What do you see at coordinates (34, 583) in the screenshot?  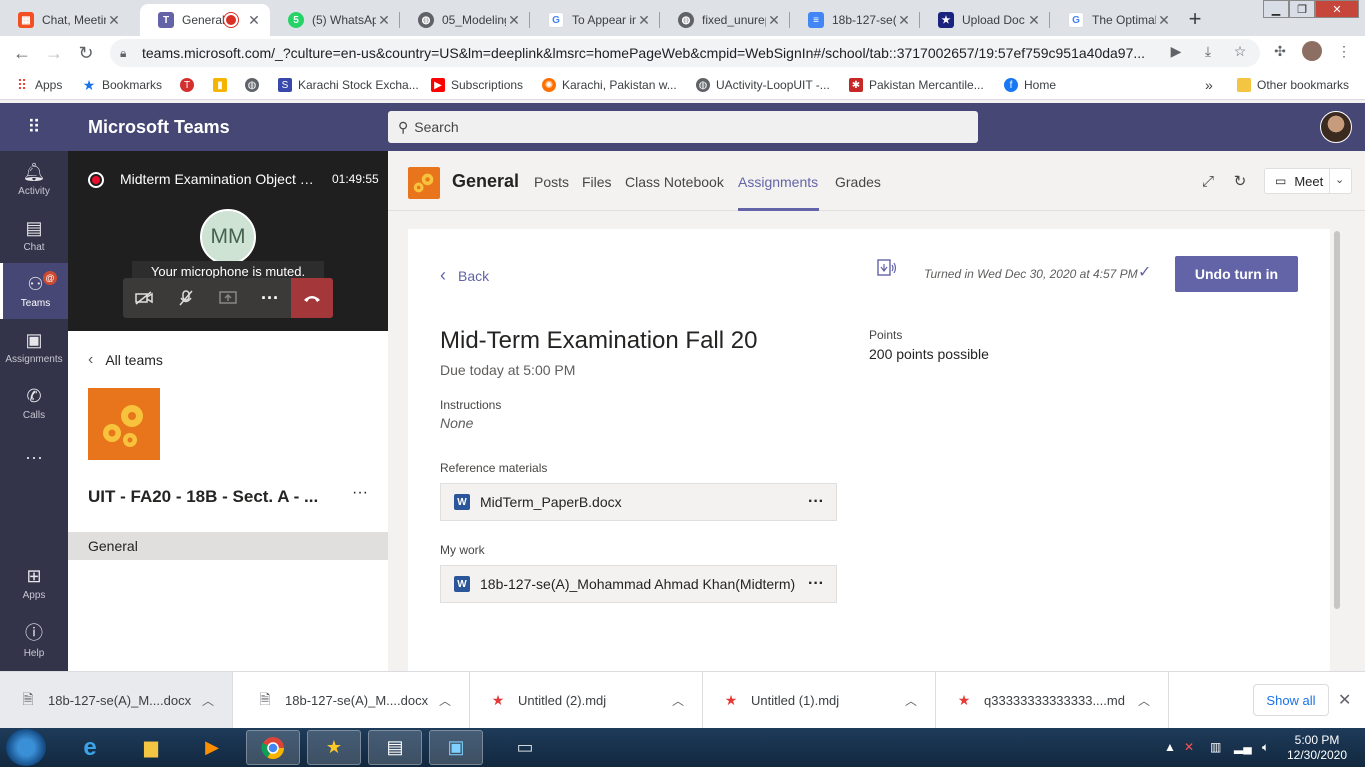 I see `rail-item-apps: ⊞ Apps` at bounding box center [34, 583].